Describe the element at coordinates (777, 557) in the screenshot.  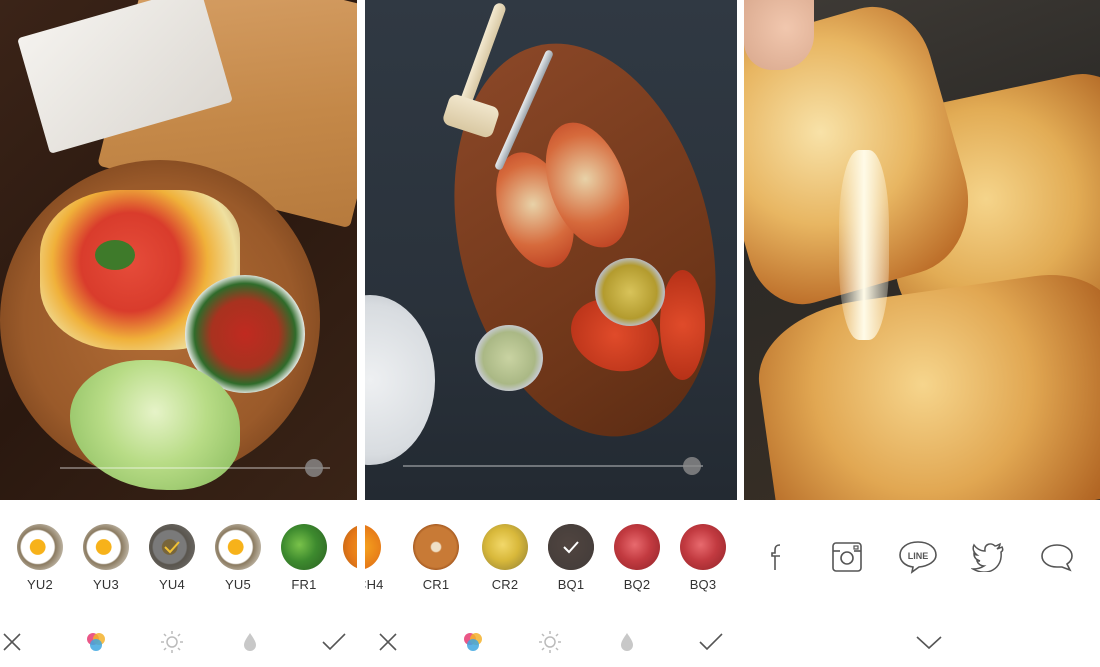
I see `facebook-icon` at that location.